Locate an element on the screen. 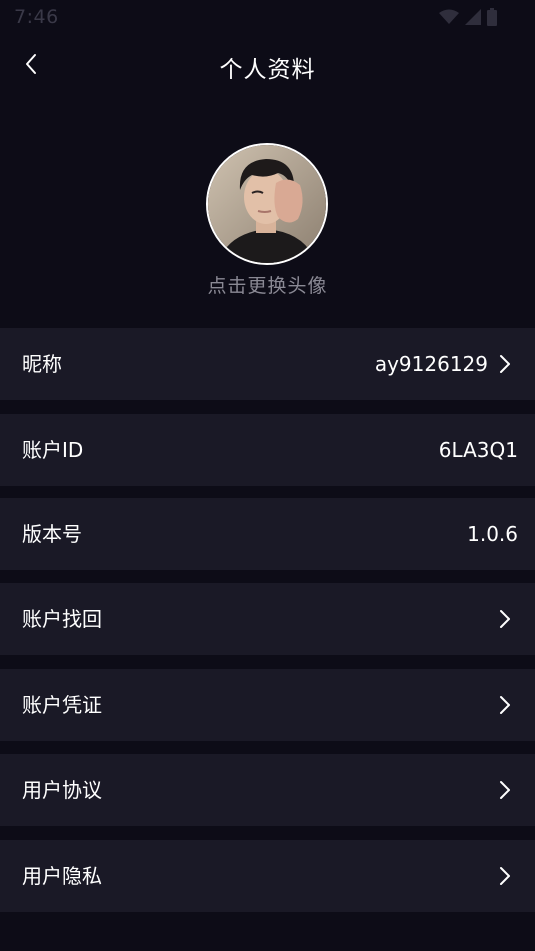 The width and height of the screenshot is (535, 951). row-user-privacy: 用户隐私 is located at coordinates (267, 876).